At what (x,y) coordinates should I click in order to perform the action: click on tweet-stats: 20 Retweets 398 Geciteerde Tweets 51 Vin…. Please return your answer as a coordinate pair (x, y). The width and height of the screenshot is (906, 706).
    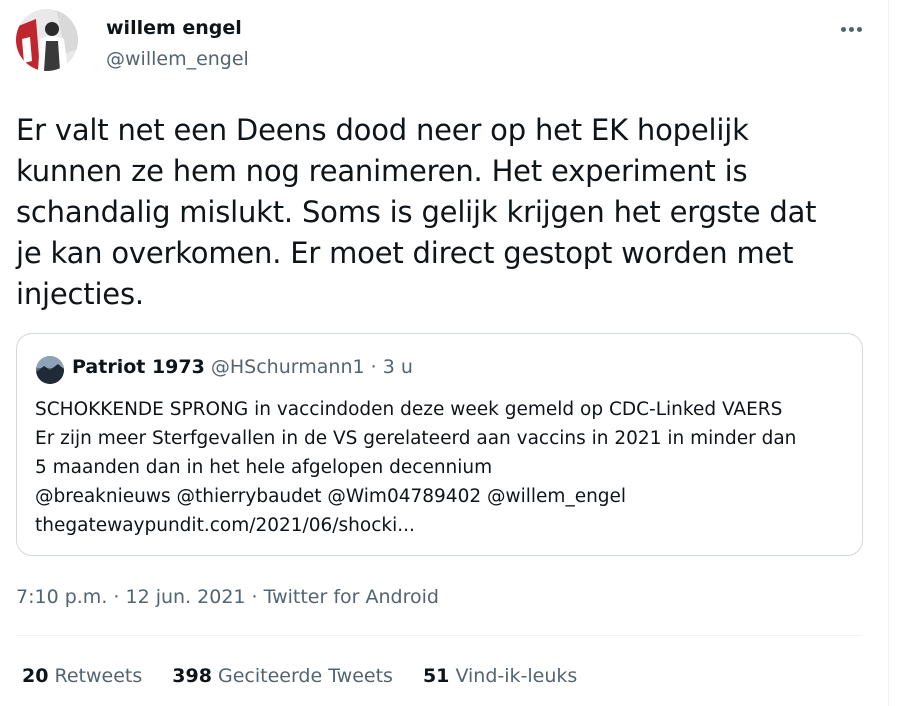
    Looking at the image, I should click on (314, 676).